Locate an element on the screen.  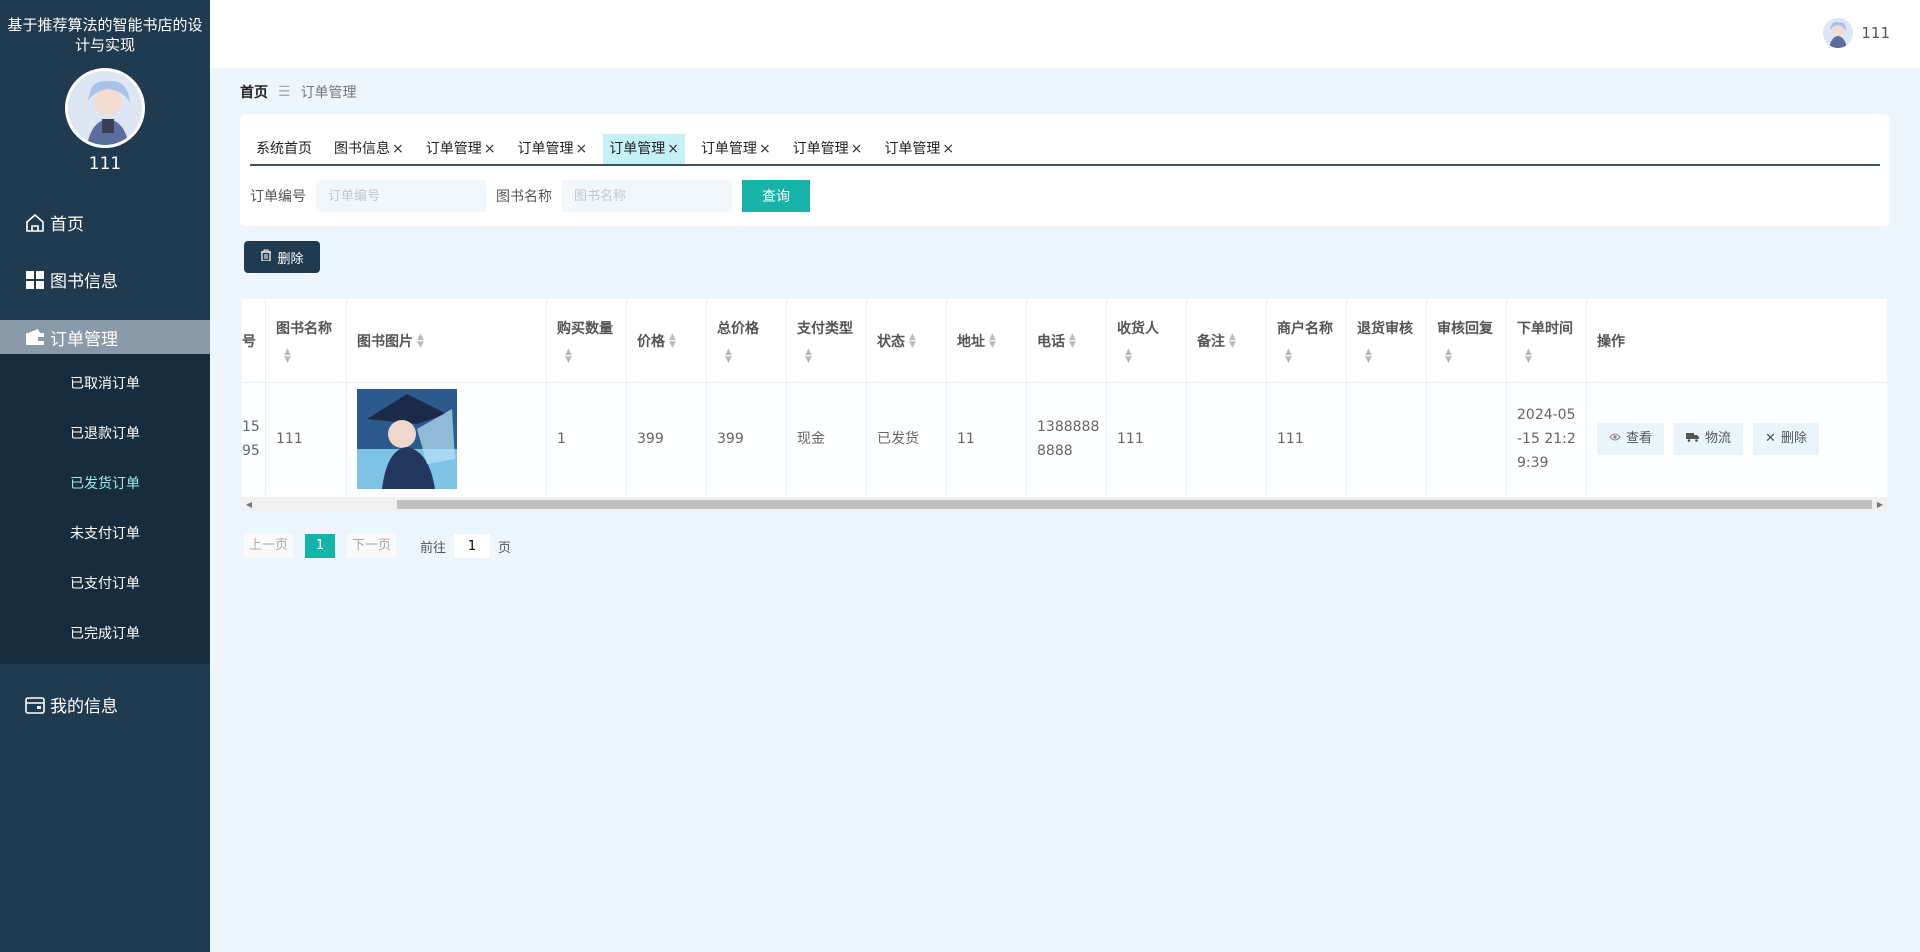
col-address: 地址 ▲ ▼ is located at coordinates (987, 340).